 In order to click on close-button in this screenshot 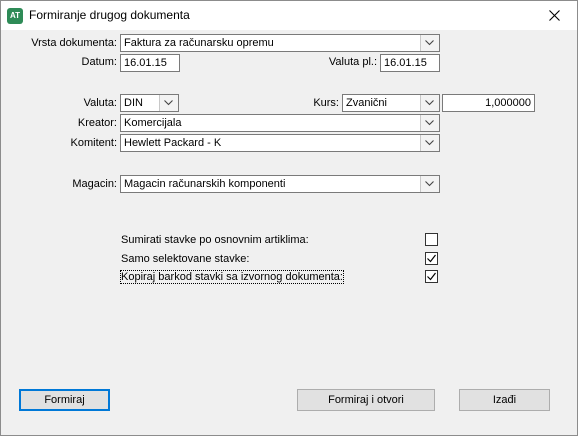, I will do `click(554, 15)`.